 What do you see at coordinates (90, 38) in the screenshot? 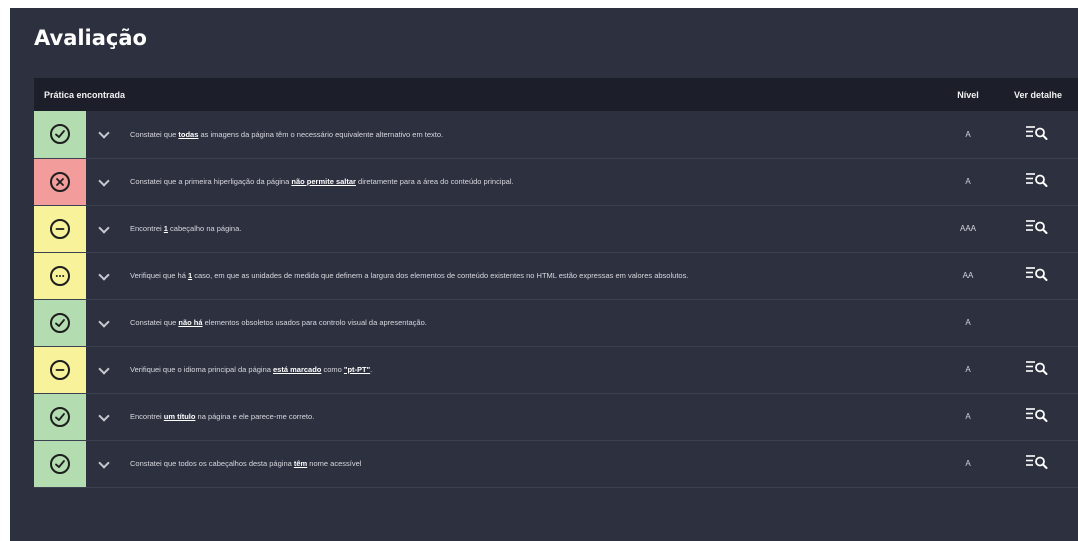
I see `page-title: Avaliação` at bounding box center [90, 38].